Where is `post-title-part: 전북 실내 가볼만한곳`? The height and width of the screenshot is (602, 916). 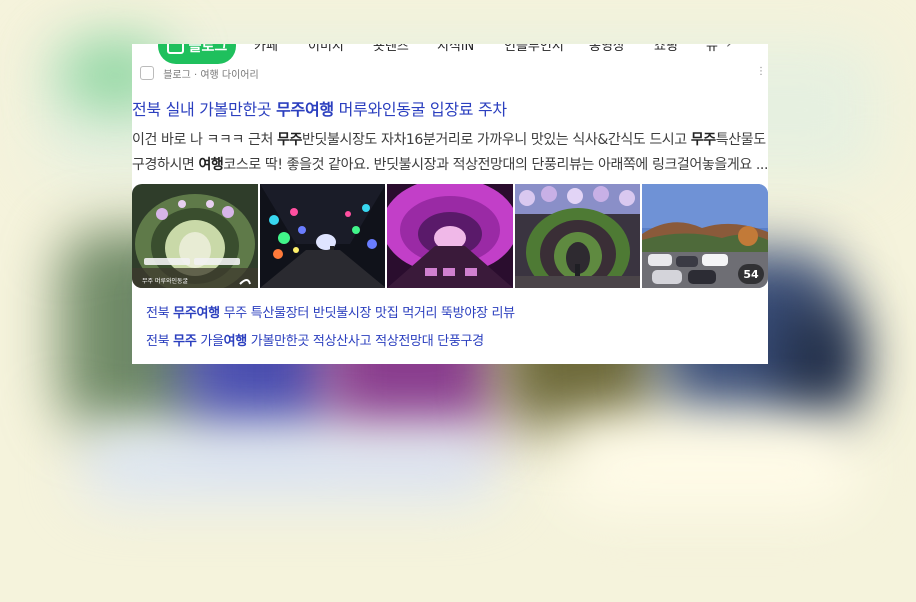 post-title-part: 전북 실내 가볼만한곳 is located at coordinates (204, 109).